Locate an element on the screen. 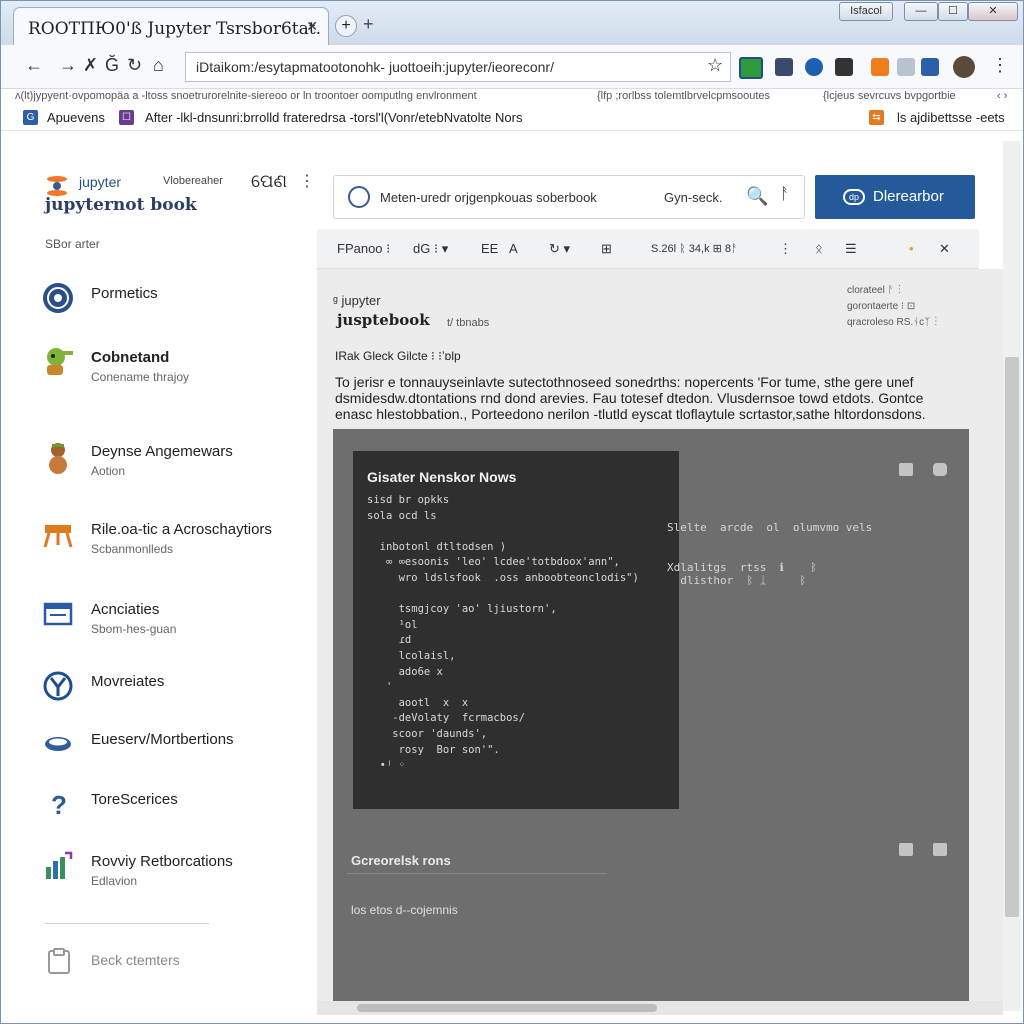 This screenshot has height=1024, width=1024. extension-bar-icon is located at coordinates (844, 67).